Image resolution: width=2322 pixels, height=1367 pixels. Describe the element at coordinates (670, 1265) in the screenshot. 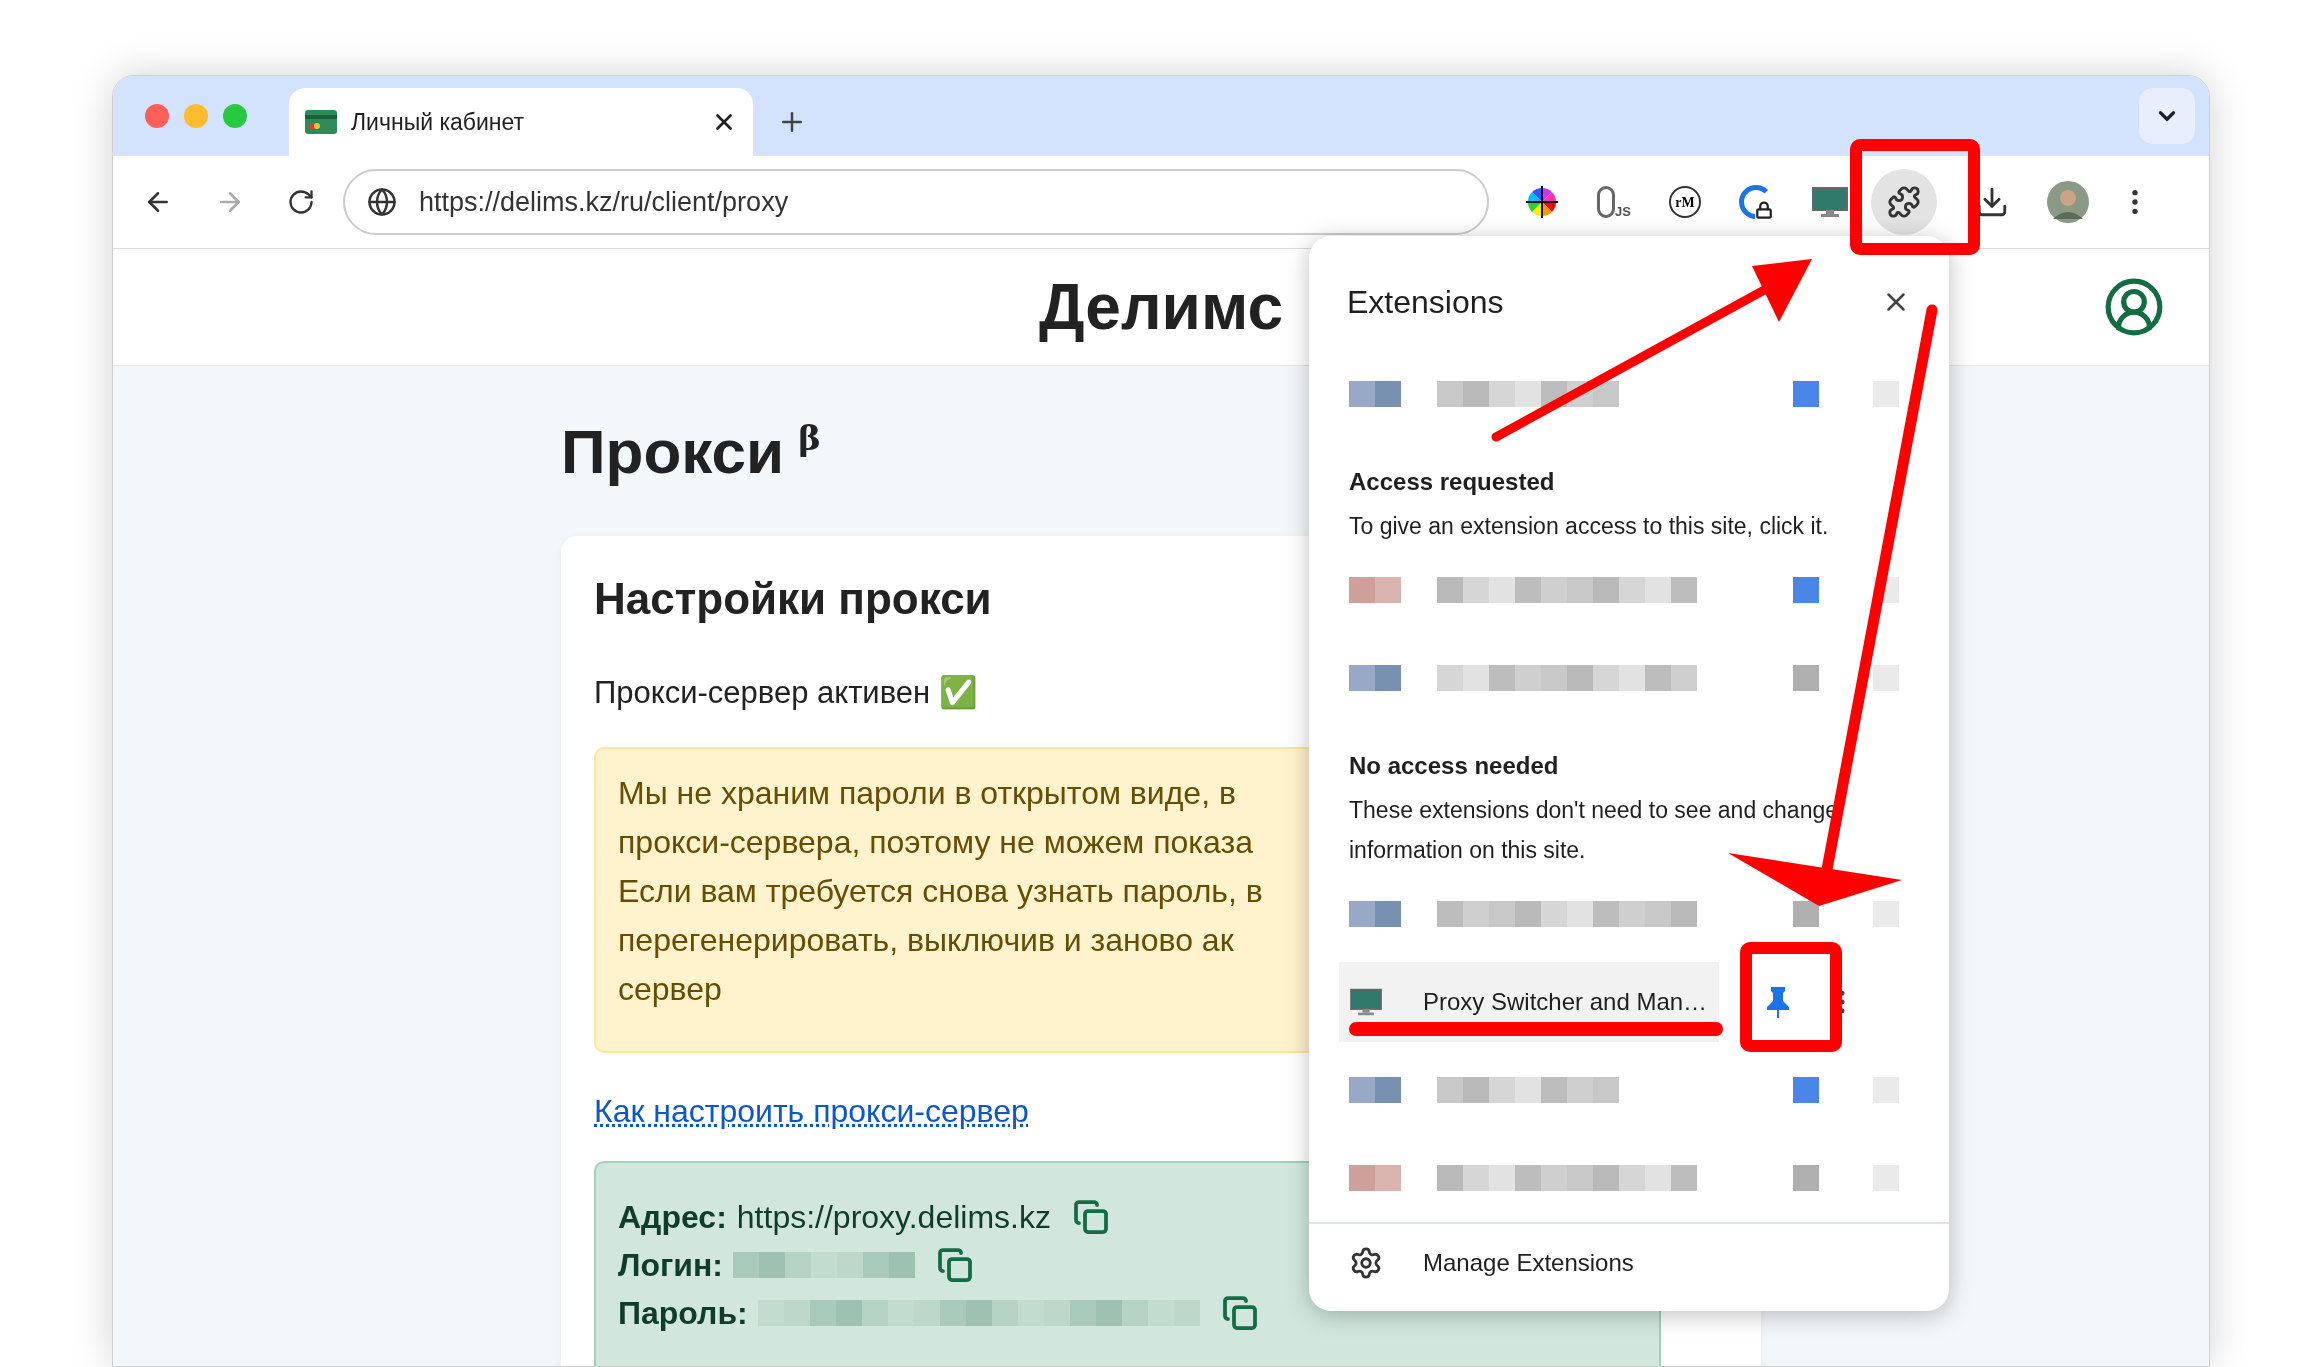

I see `credential-label: Логин:` at that location.